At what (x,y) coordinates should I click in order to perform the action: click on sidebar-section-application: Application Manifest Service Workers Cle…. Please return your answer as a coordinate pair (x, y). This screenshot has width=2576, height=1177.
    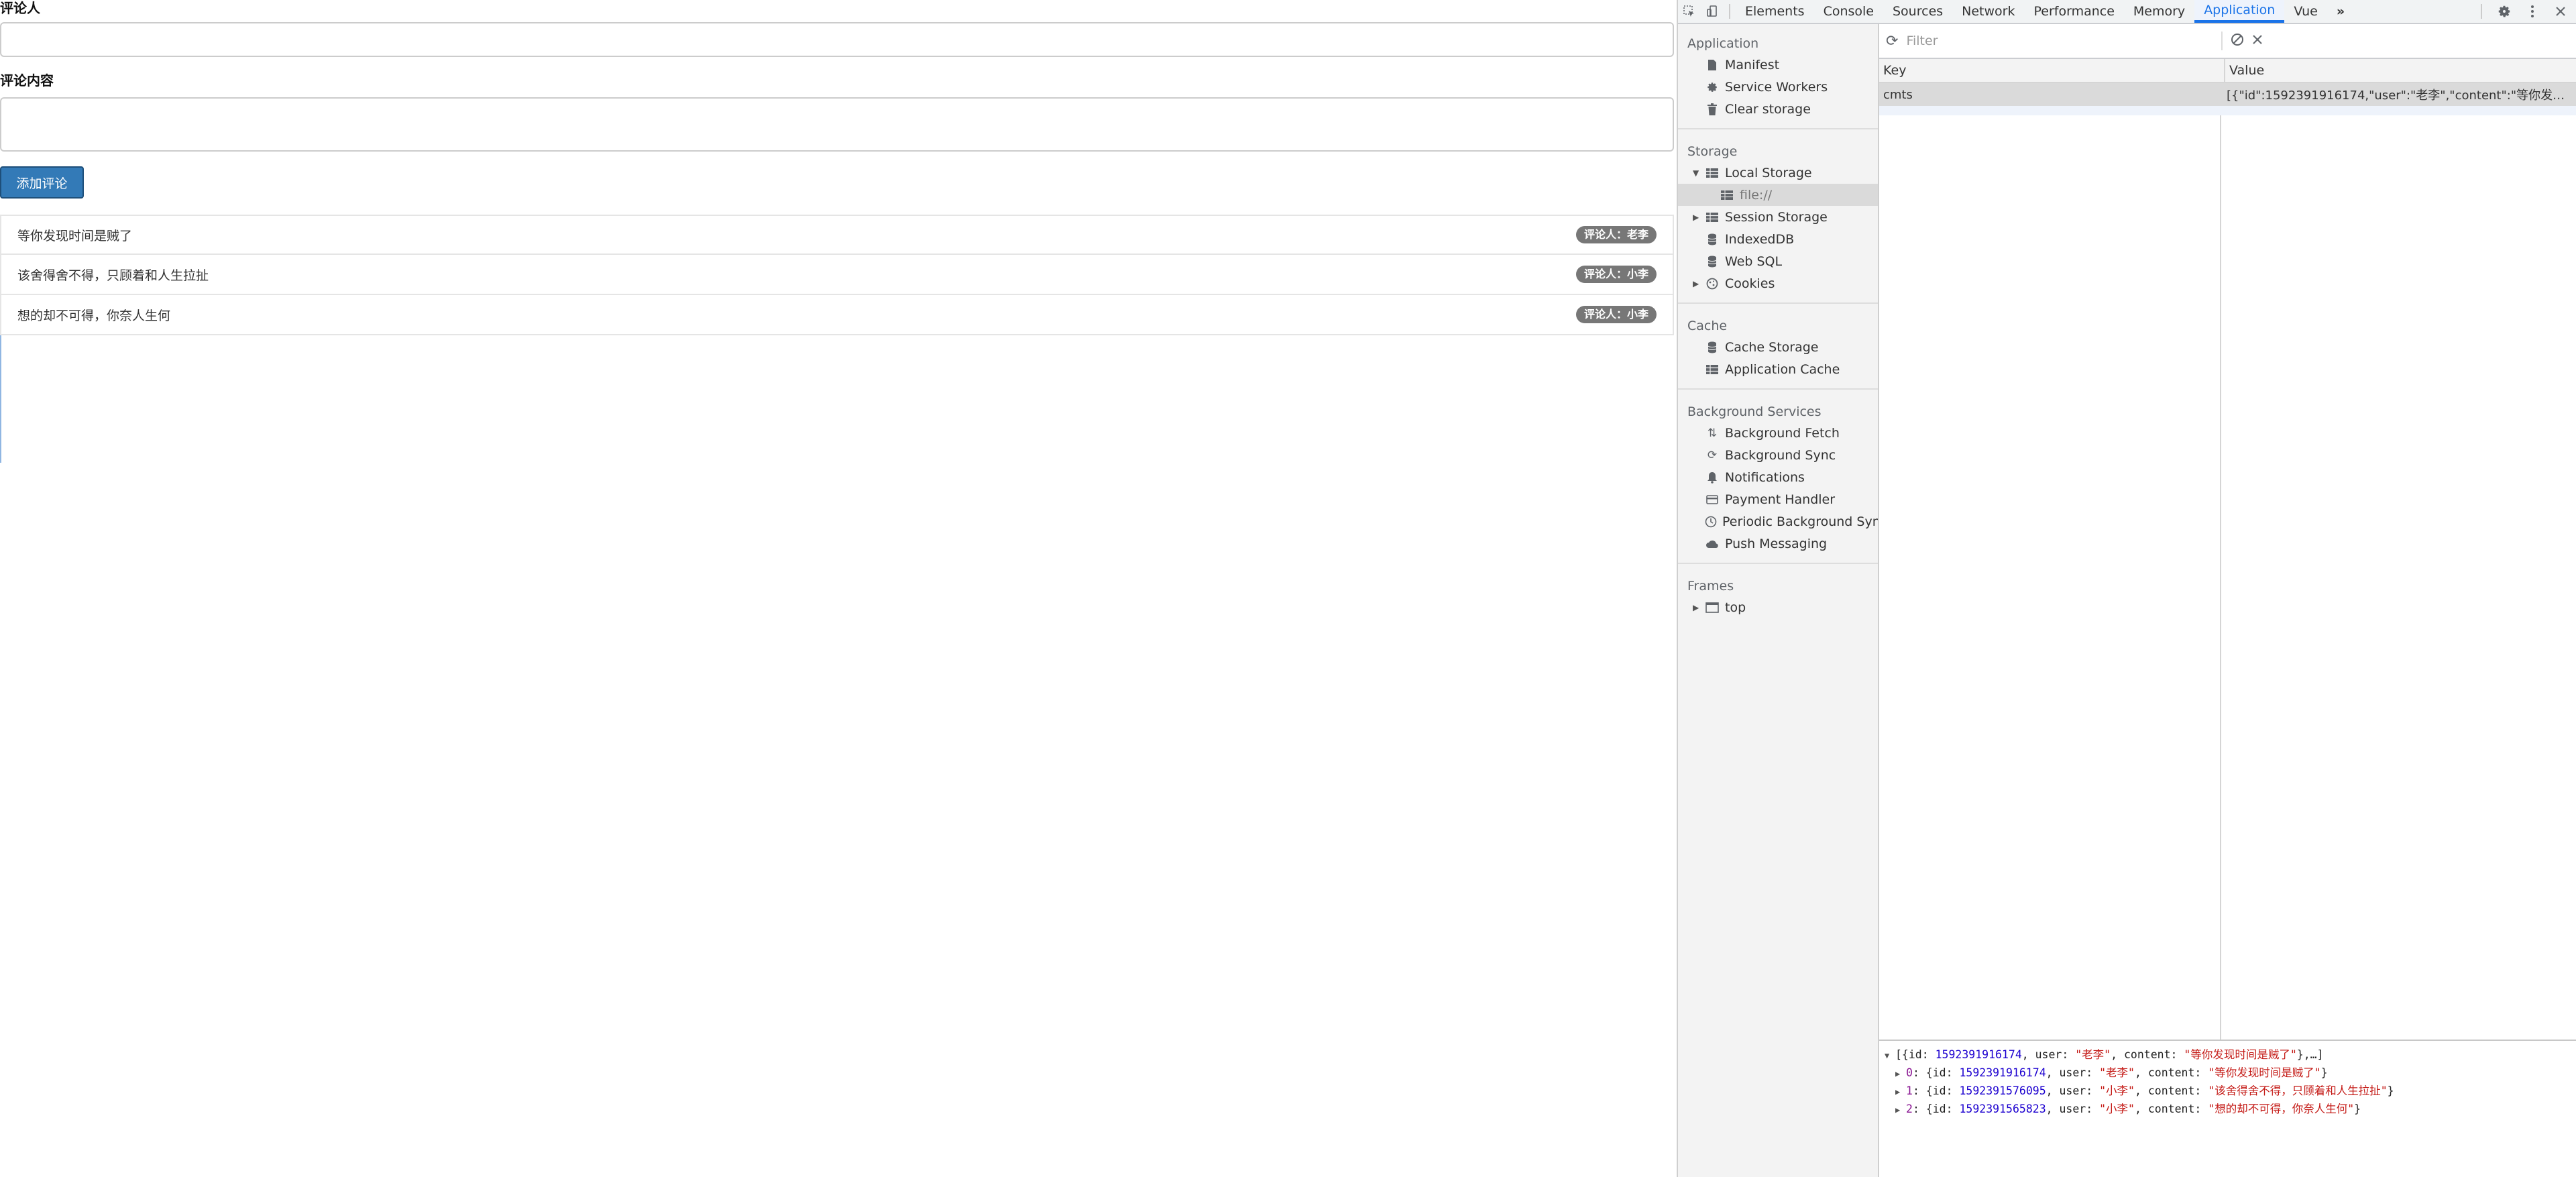
    Looking at the image, I should click on (1778, 76).